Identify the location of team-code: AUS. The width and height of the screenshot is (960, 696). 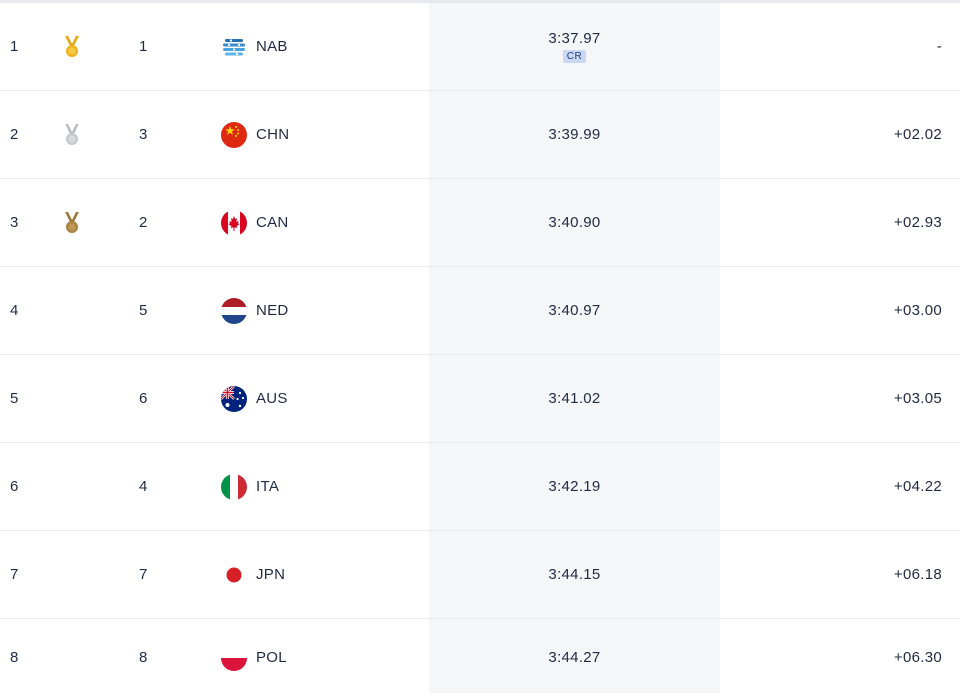
(272, 398).